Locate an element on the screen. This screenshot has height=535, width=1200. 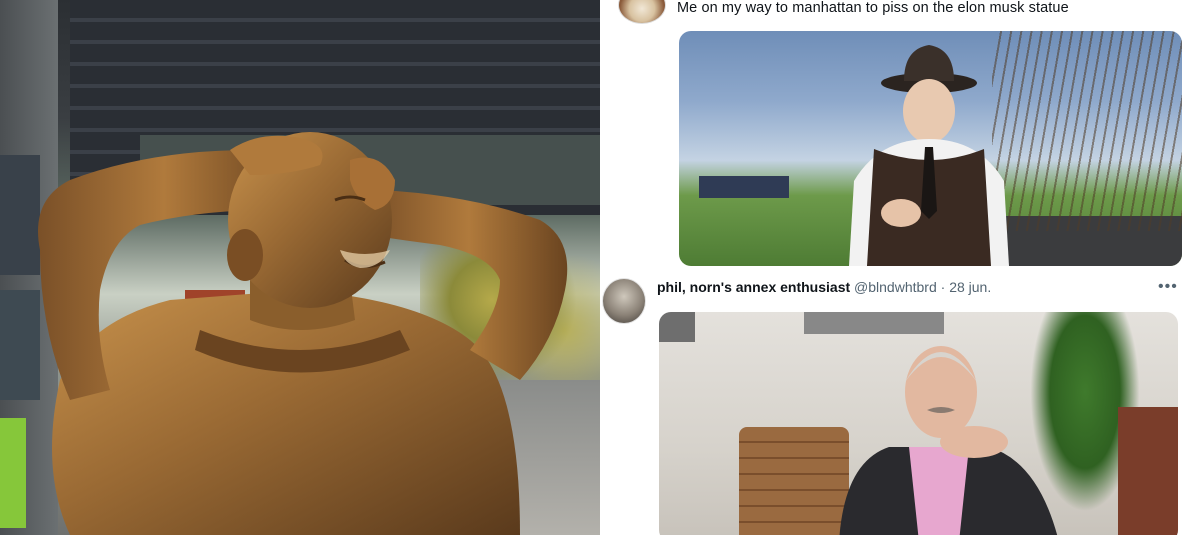
tweet-date: 28 jun. is located at coordinates (970, 287).